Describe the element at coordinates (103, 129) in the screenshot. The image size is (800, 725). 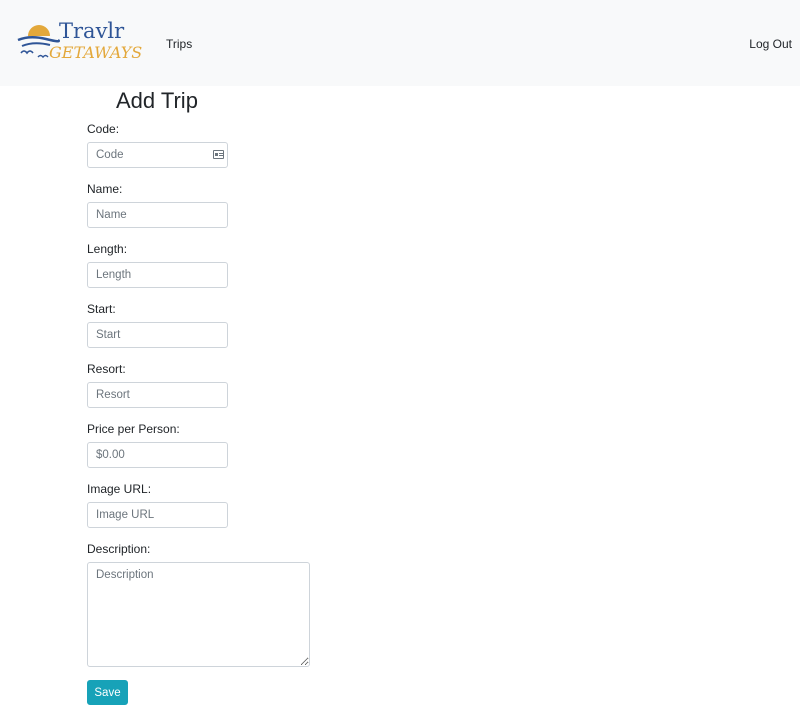
I see `code-label: Code:` at that location.